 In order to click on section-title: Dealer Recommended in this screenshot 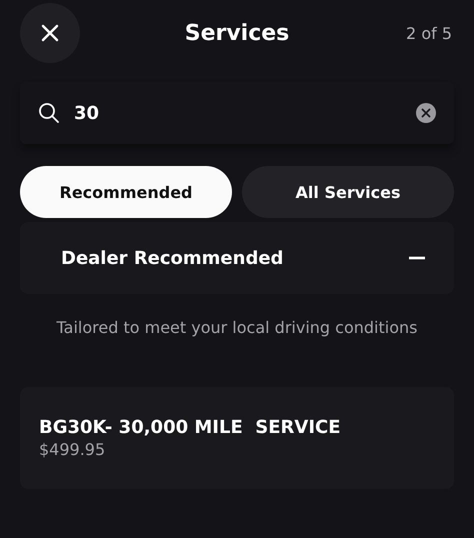, I will do `click(172, 258)`.